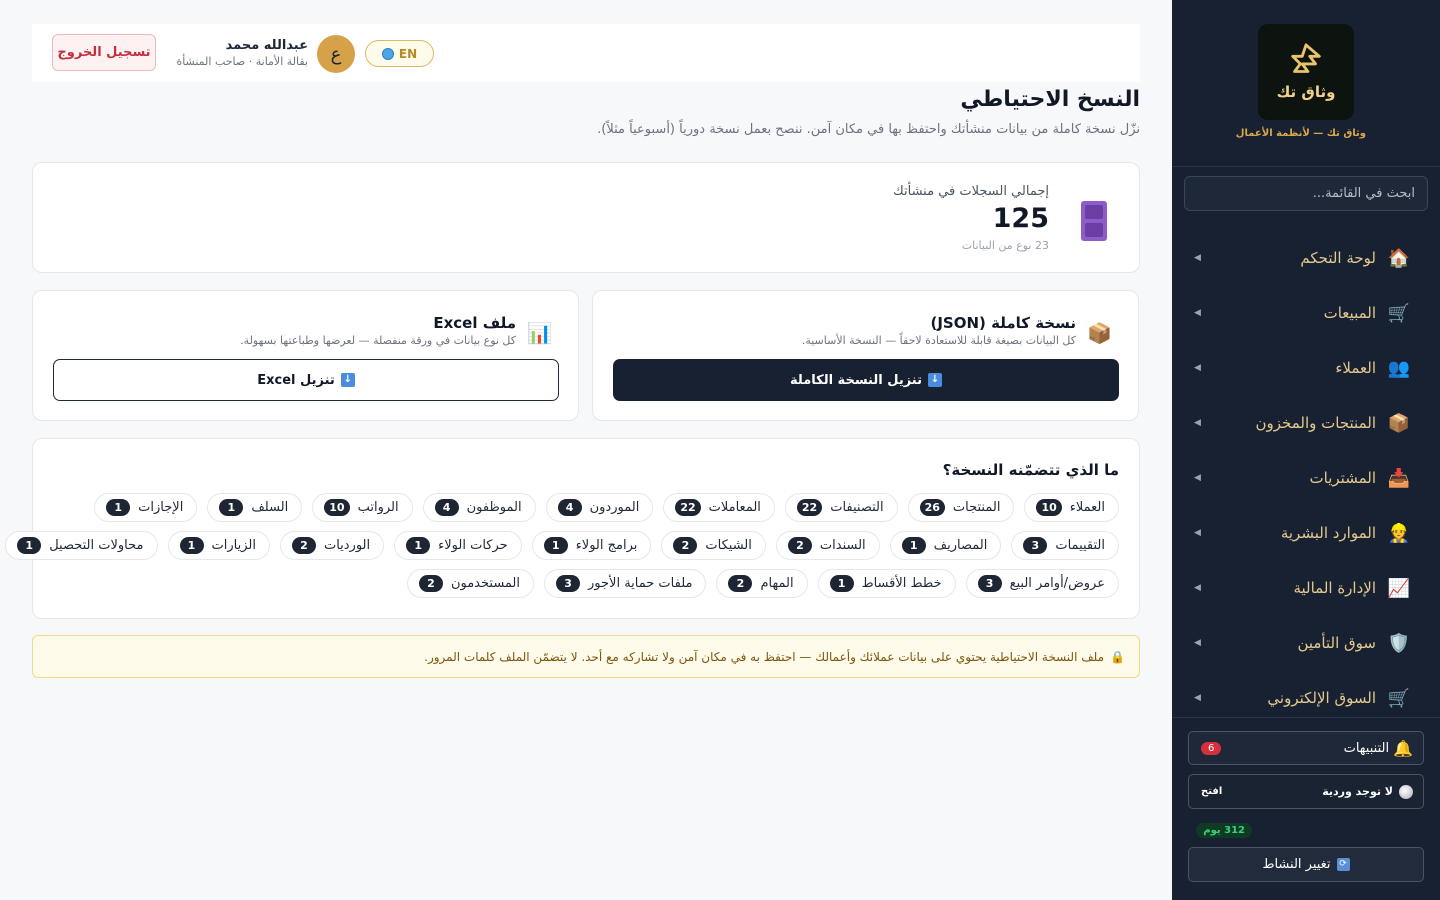 The image size is (1440, 900). I want to click on data-type-chip: برامج الولاء 1, so click(591, 545).